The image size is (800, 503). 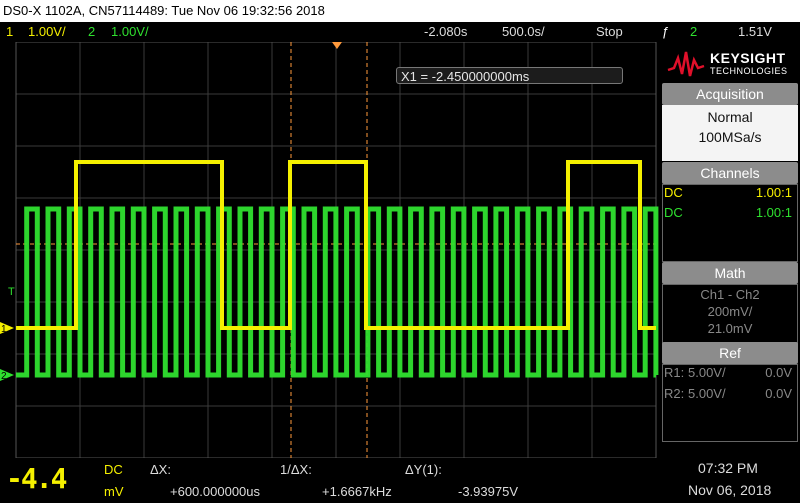 What do you see at coordinates (730, 328) in the screenshot?
I see `math-offset: 21.0mV` at bounding box center [730, 328].